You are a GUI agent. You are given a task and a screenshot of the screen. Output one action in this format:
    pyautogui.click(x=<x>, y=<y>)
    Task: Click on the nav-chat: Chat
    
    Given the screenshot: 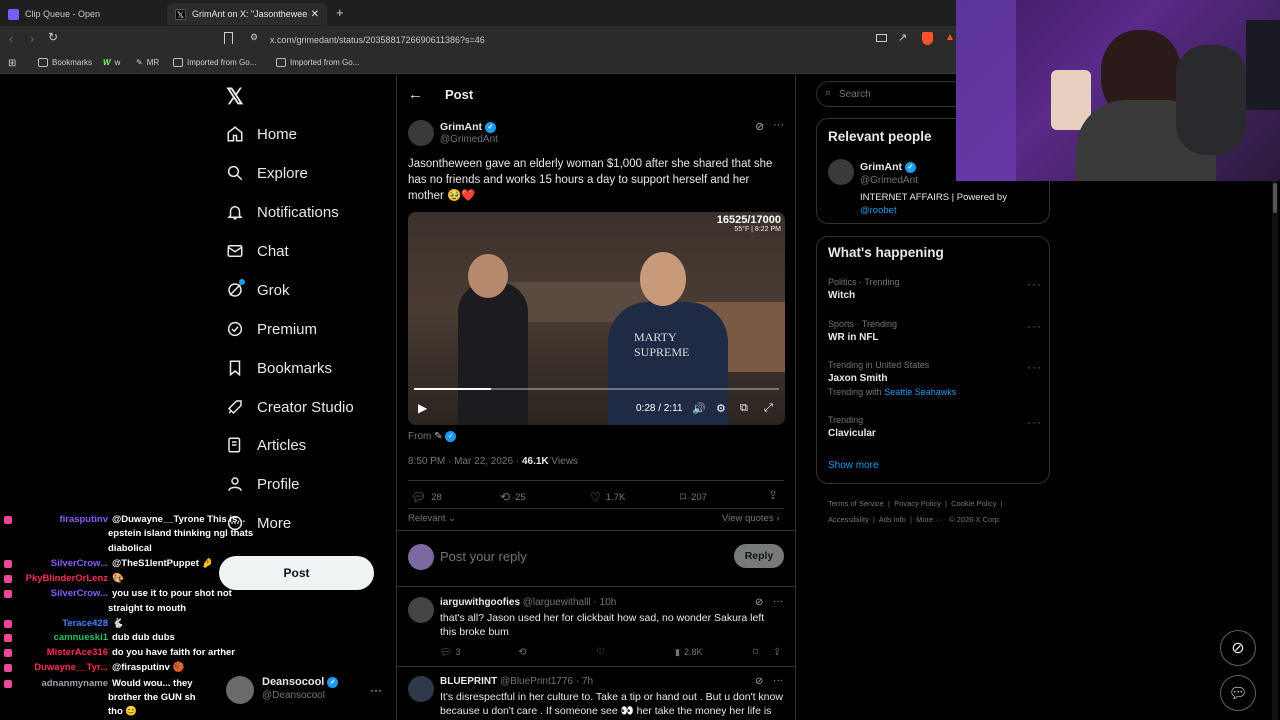 What is the action you would take?
    pyautogui.click(x=257, y=251)
    